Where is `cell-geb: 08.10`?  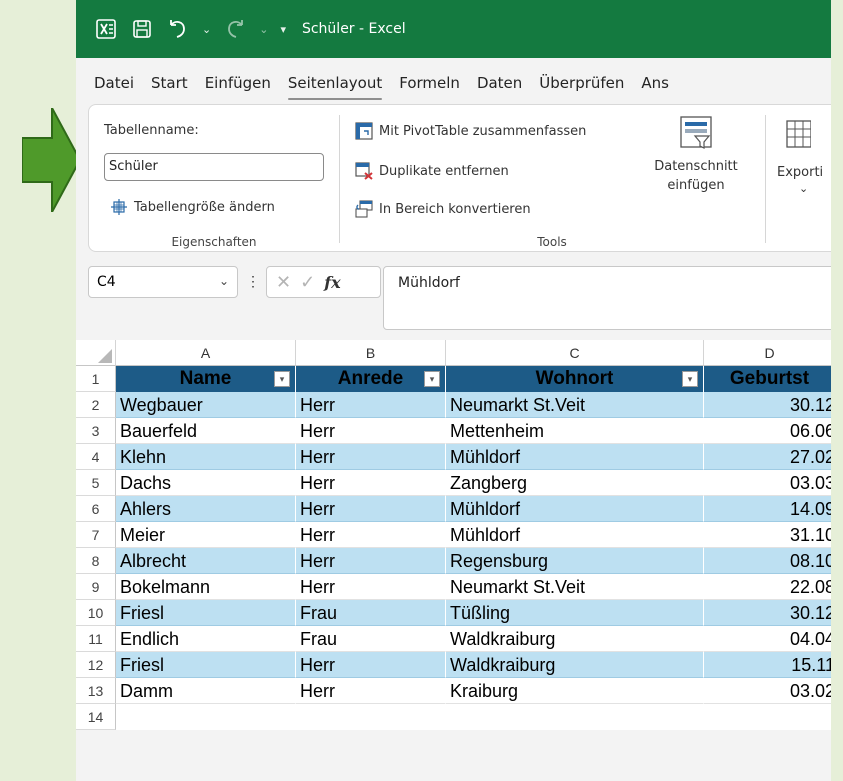 cell-geb: 08.10 is located at coordinates (768, 561).